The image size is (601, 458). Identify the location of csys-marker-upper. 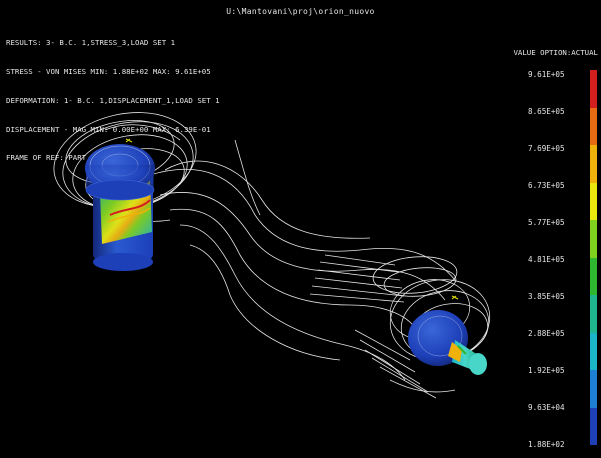
(129, 140).